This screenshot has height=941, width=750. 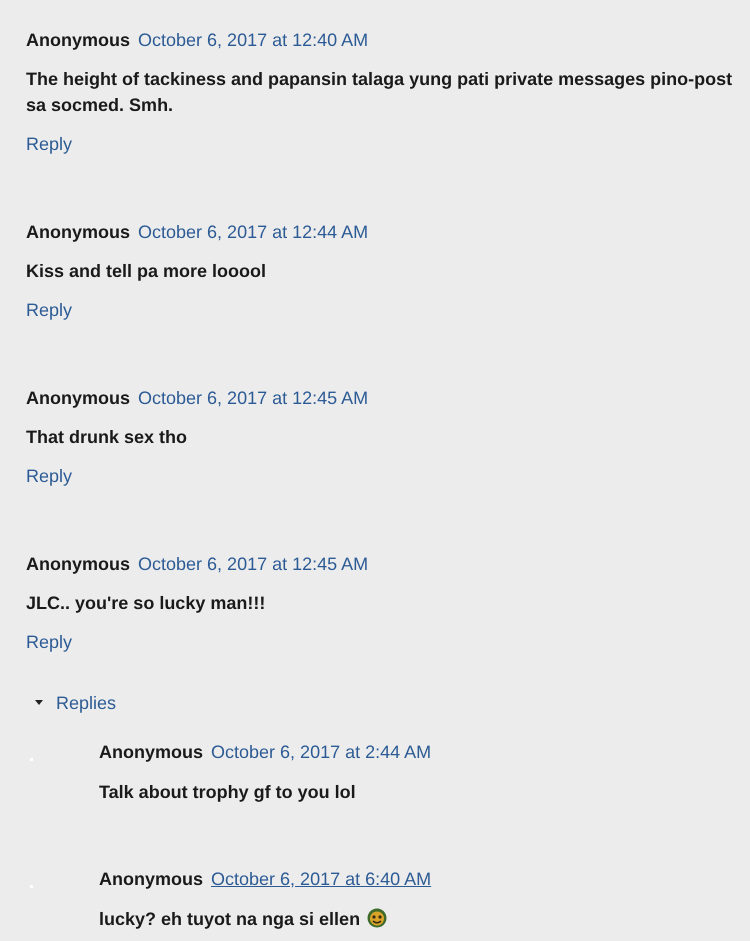 I want to click on caret-icon, so click(x=39, y=703).